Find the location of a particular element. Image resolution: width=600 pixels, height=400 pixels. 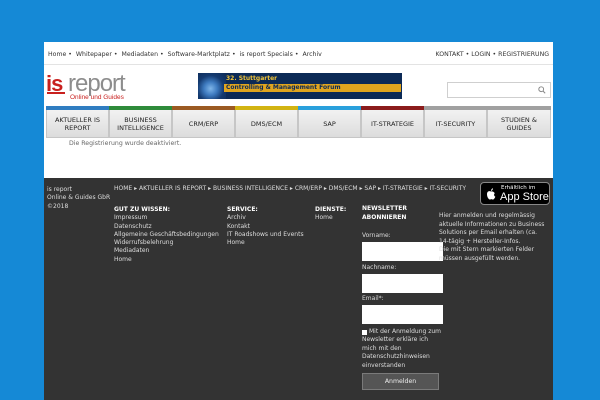

search-box is located at coordinates (499, 93).